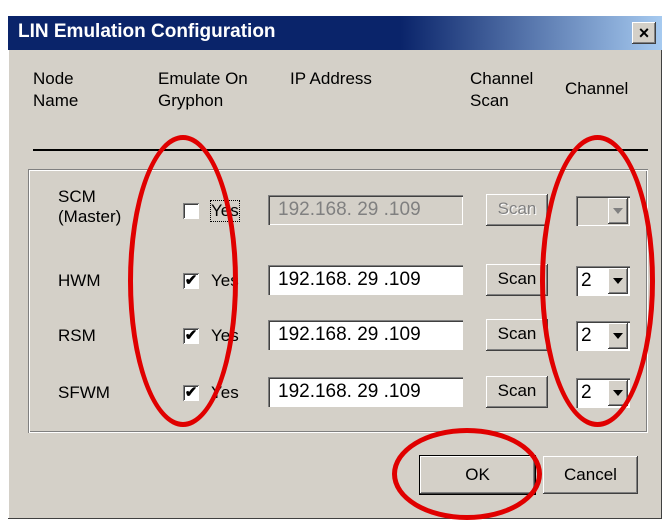 The height and width of the screenshot is (525, 667). I want to click on emulate-checkbox, so click(191, 211).